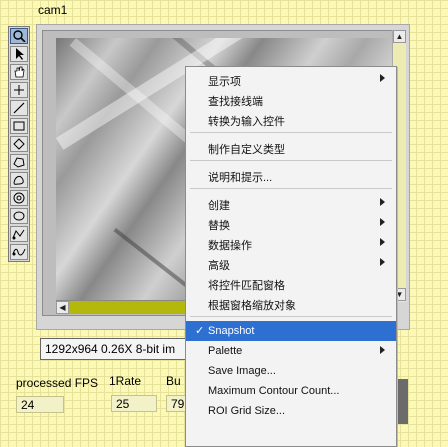 This screenshot has width=448, height=447. What do you see at coordinates (219, 226) in the screenshot?
I see `menu-item-label: 替换` at bounding box center [219, 226].